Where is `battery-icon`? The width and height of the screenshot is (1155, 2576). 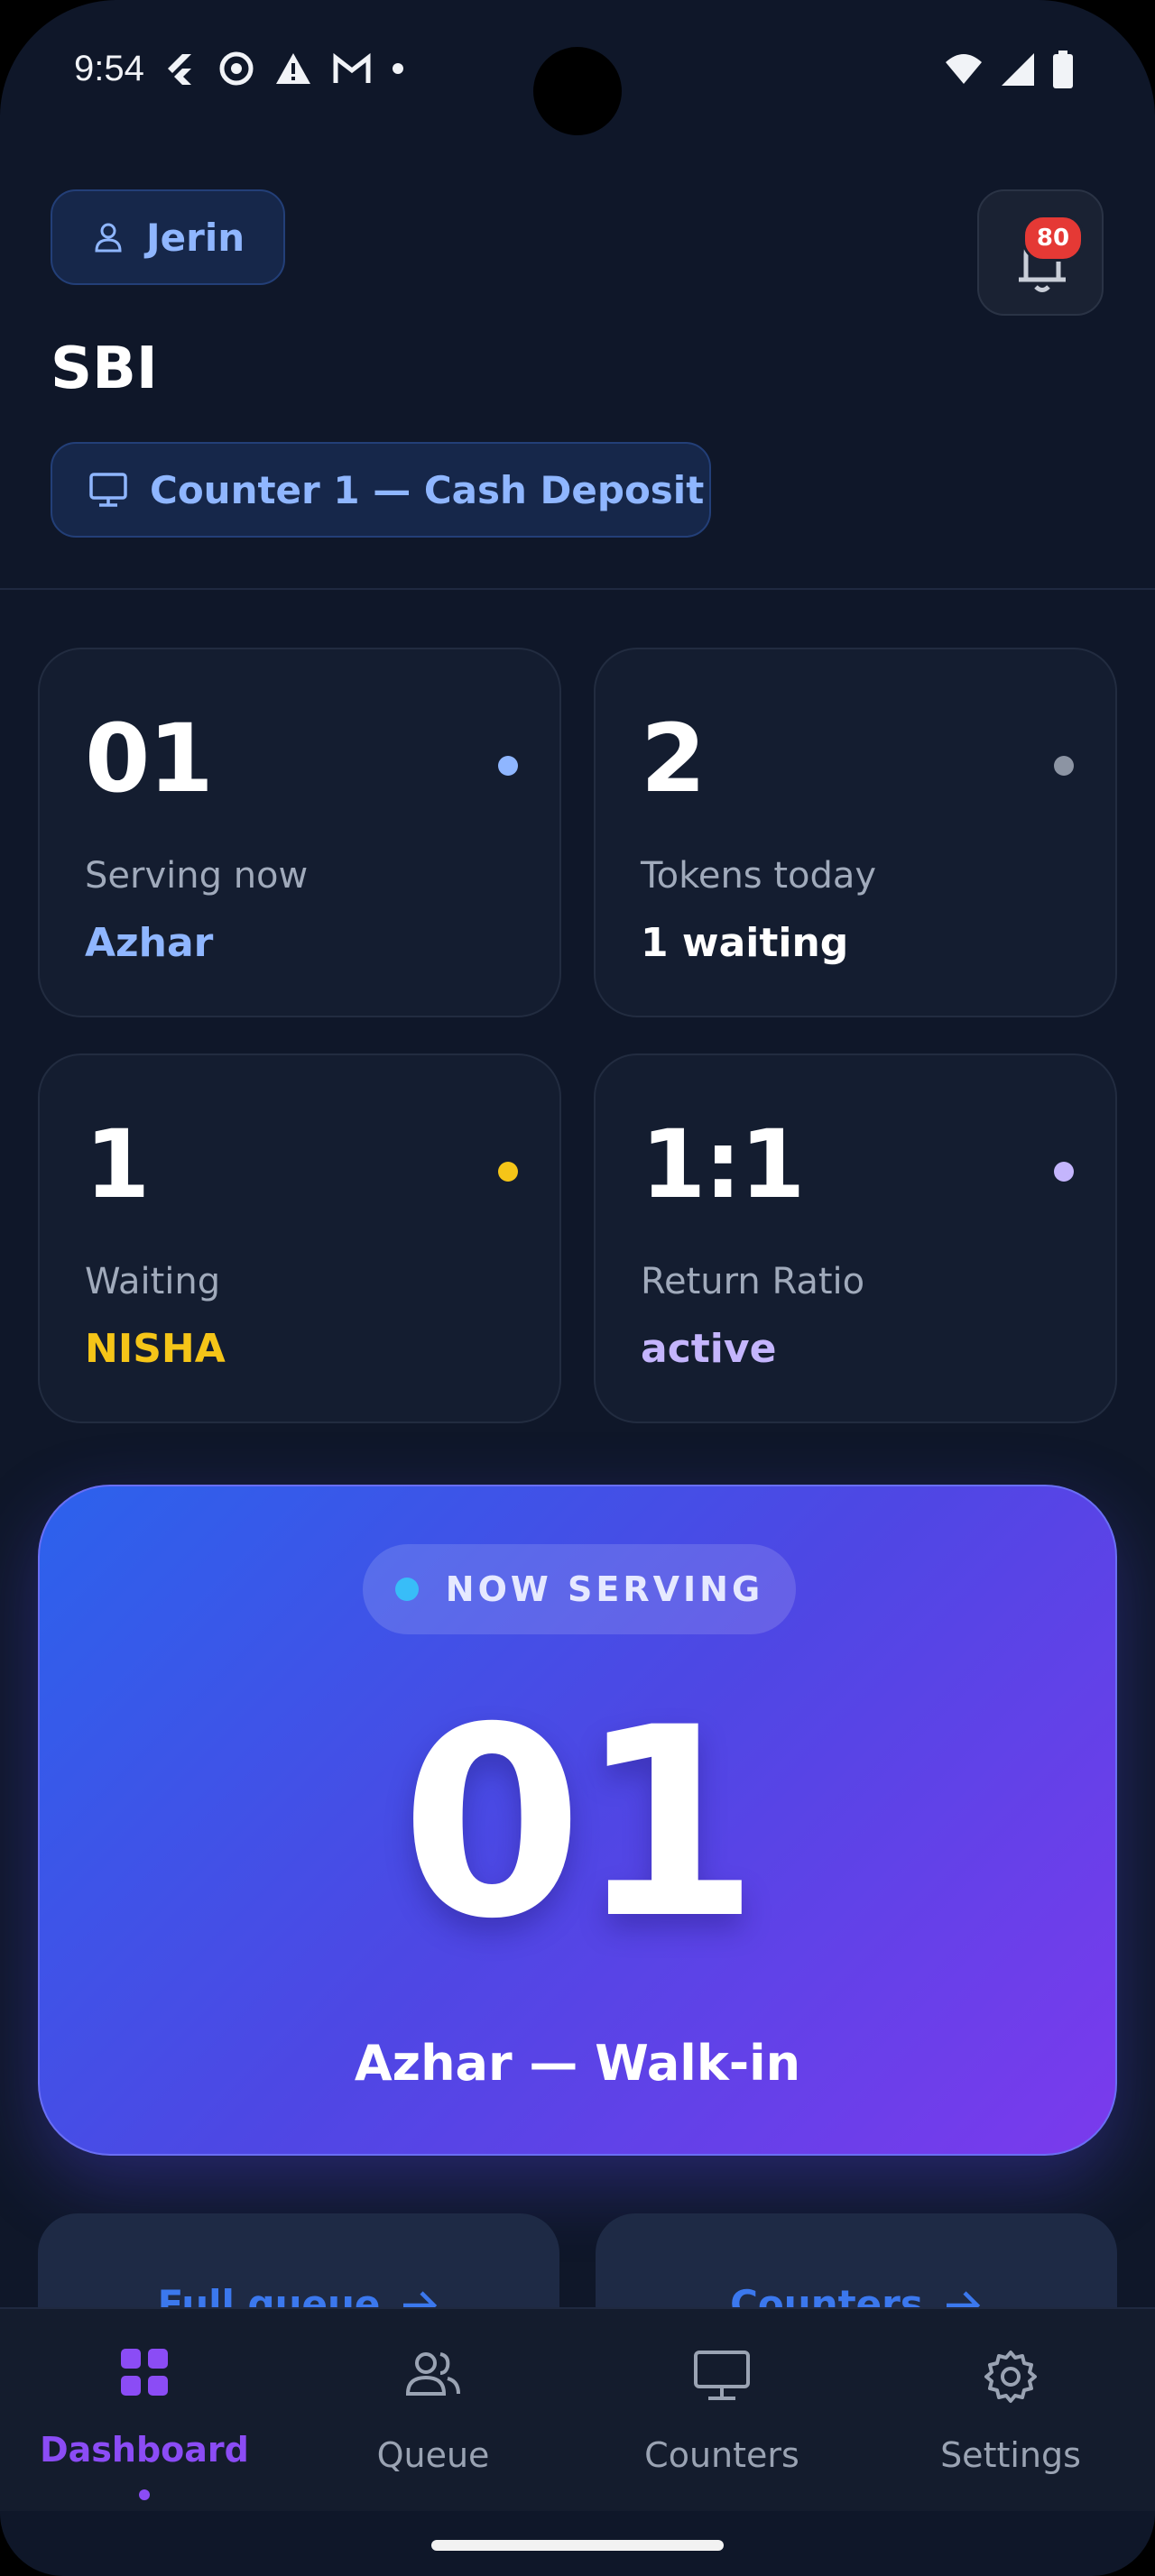
battery-icon is located at coordinates (1063, 69).